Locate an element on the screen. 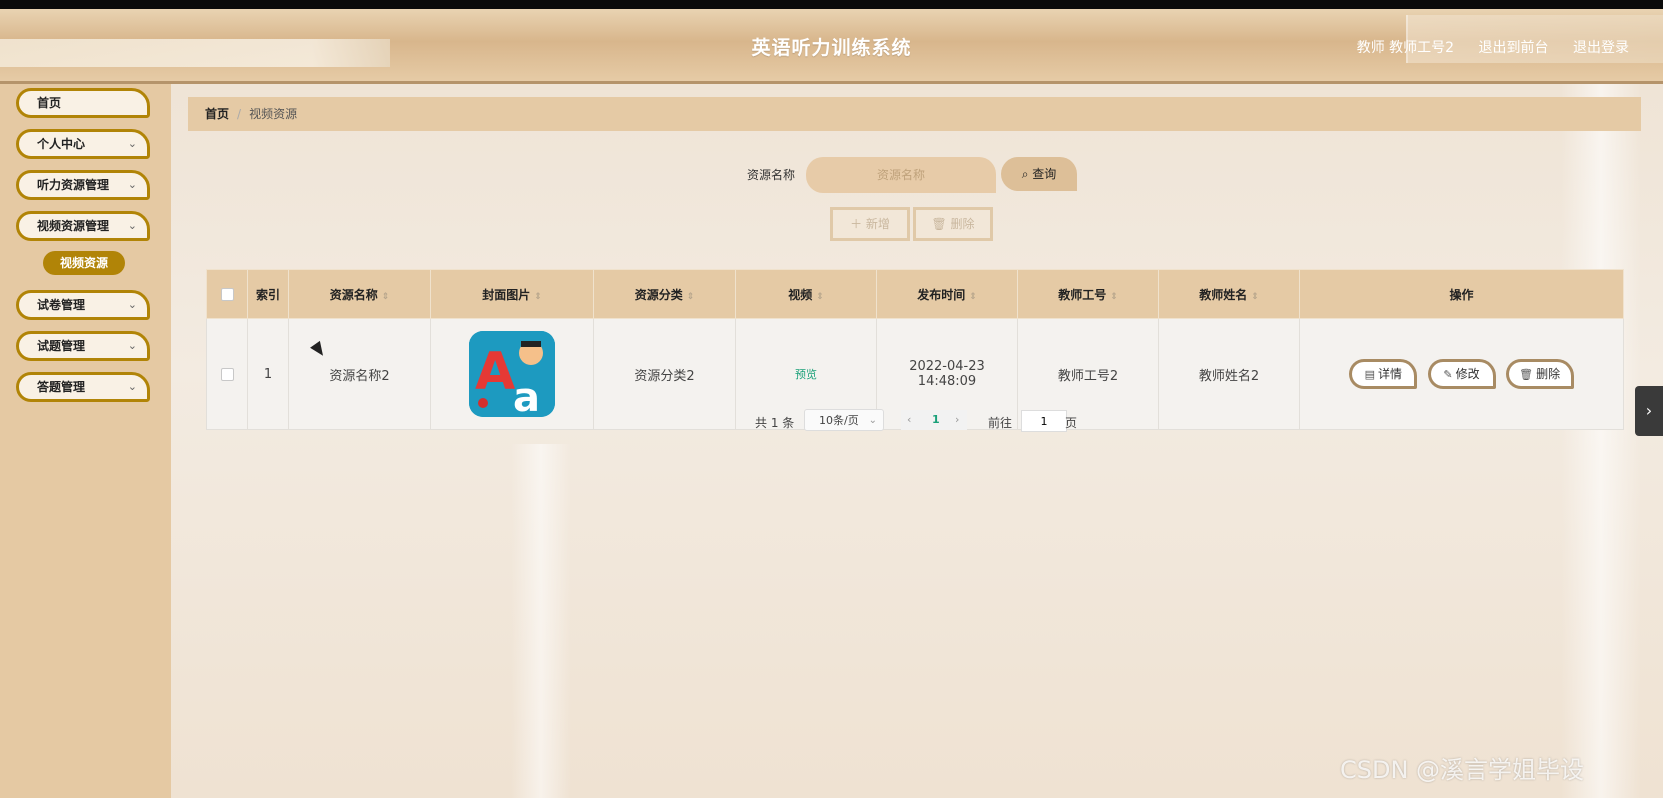 Image resolution: width=1663 pixels, height=798 pixels. alphabet-cover-icon: A a is located at coordinates (512, 374).